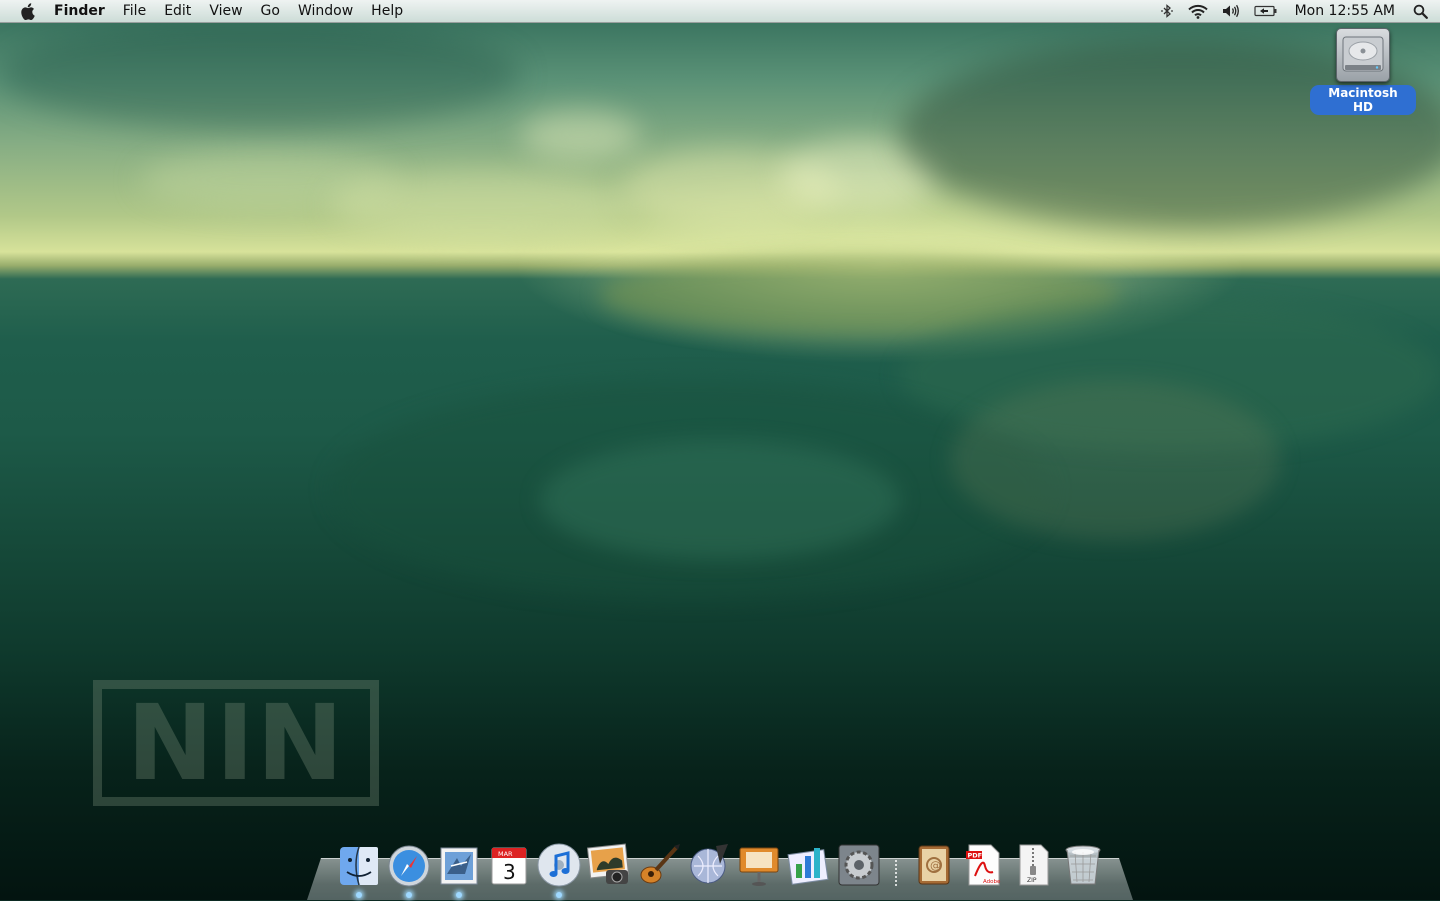 The height and width of the screenshot is (901, 1440). What do you see at coordinates (808, 866) in the screenshot?
I see `numbers-icon` at bounding box center [808, 866].